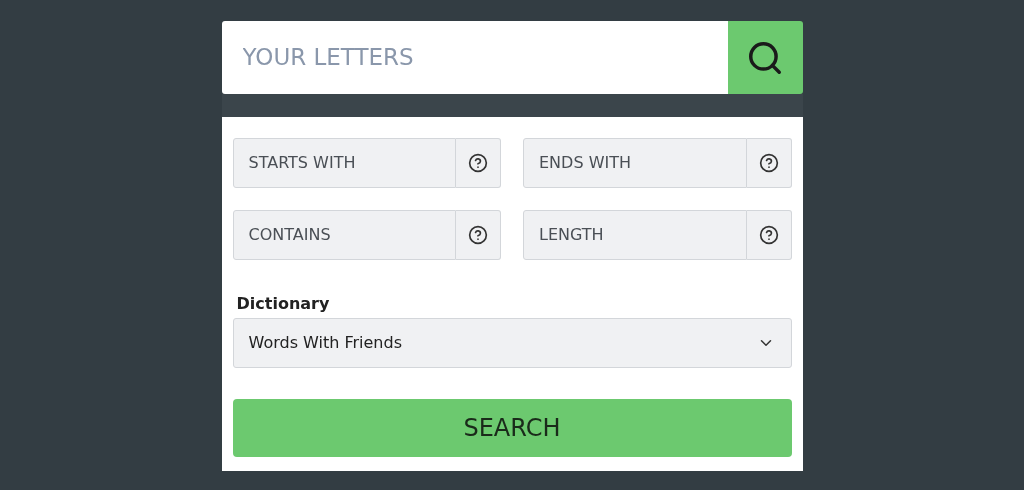 The width and height of the screenshot is (1024, 490). What do you see at coordinates (283, 304) in the screenshot?
I see `dictionary-label: Dictionary` at bounding box center [283, 304].